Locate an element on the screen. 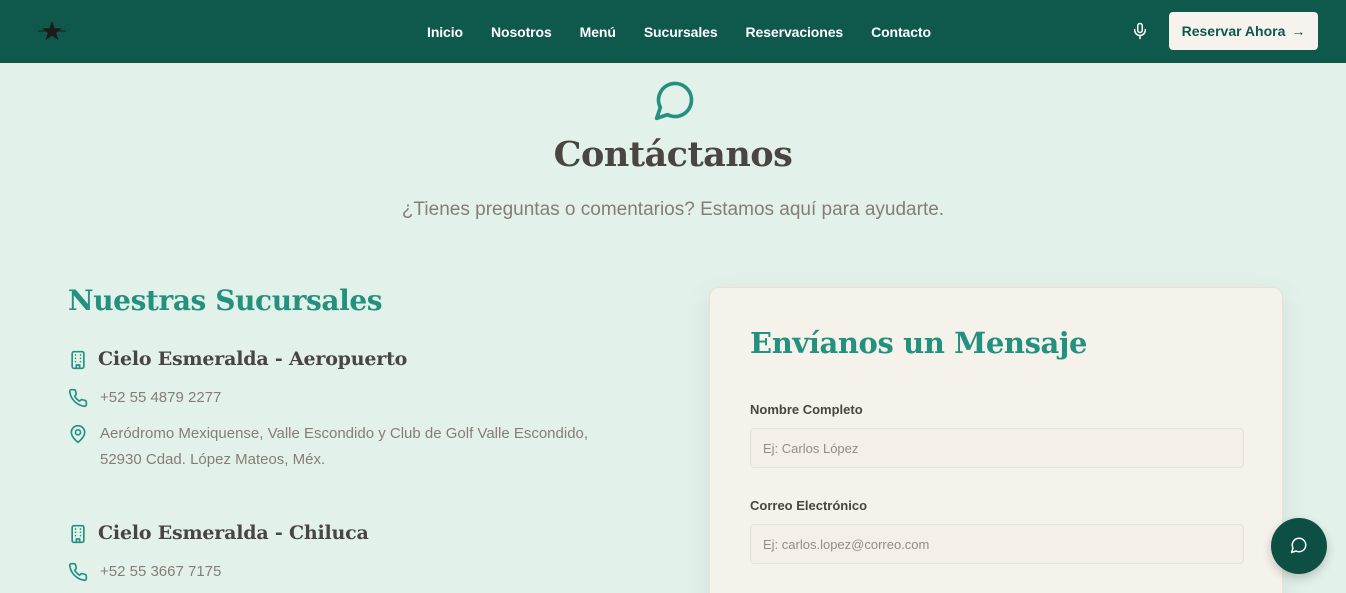 This screenshot has height=593, width=1346. email-field is located at coordinates (997, 544).